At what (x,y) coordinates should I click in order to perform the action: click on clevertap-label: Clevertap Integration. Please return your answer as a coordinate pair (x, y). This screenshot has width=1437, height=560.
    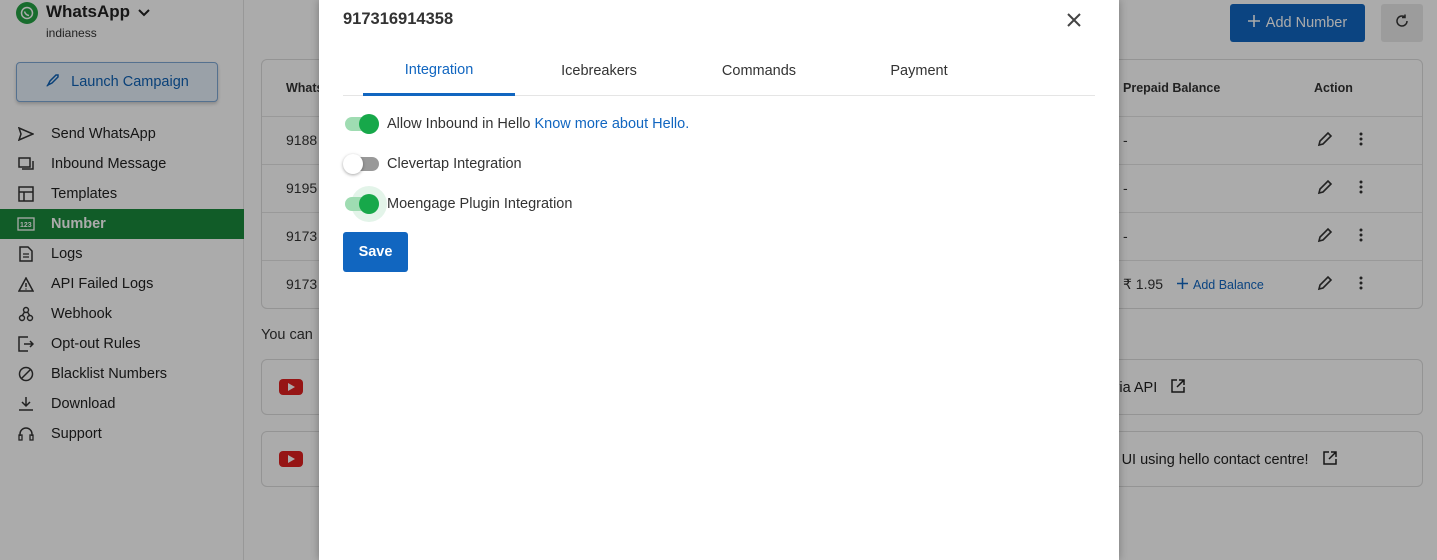
    Looking at the image, I should click on (454, 164).